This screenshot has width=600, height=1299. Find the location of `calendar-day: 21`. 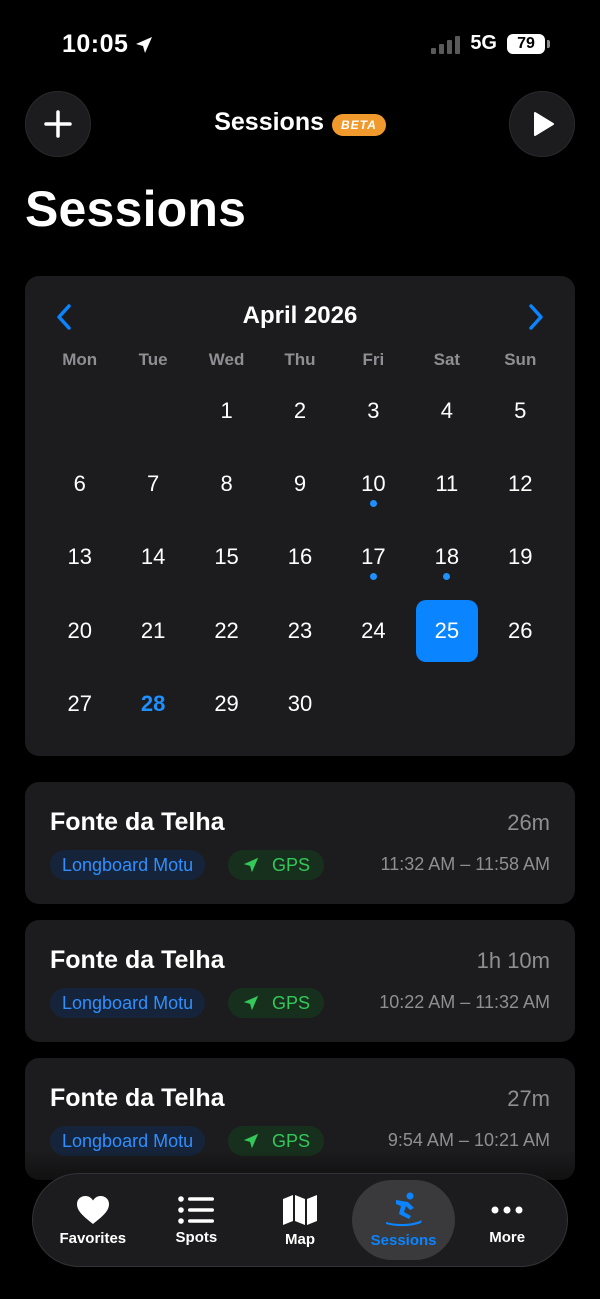

calendar-day: 21 is located at coordinates (152, 630).